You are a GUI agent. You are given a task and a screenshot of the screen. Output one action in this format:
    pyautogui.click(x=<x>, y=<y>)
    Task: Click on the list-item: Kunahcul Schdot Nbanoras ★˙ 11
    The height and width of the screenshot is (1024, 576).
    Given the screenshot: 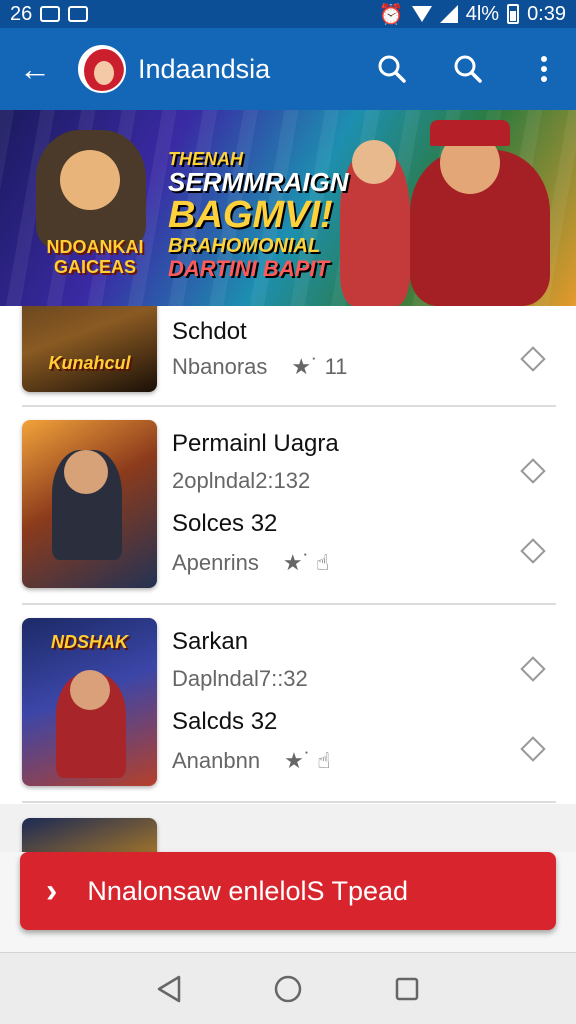 What is the action you would take?
    pyautogui.click(x=288, y=355)
    